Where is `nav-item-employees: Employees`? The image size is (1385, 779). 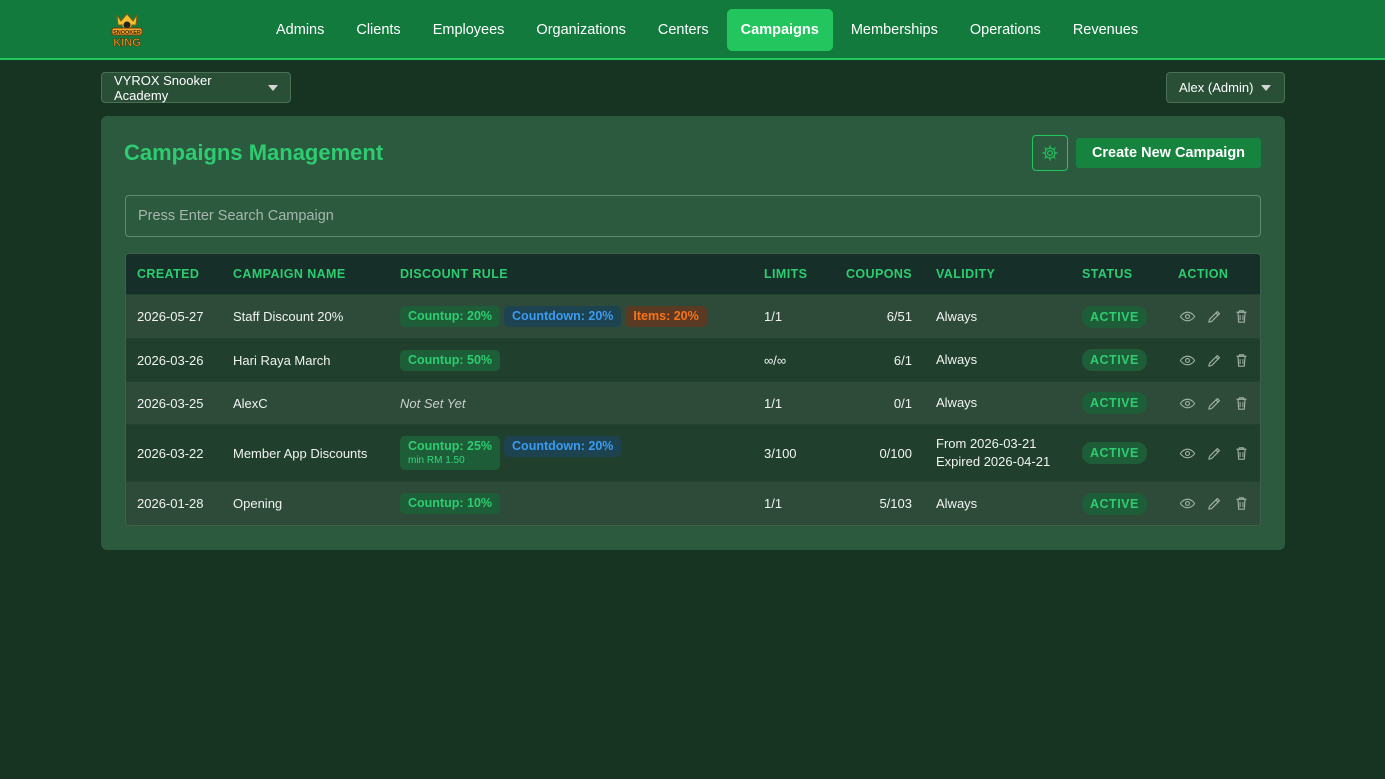
nav-item-employees: Employees is located at coordinates (469, 30).